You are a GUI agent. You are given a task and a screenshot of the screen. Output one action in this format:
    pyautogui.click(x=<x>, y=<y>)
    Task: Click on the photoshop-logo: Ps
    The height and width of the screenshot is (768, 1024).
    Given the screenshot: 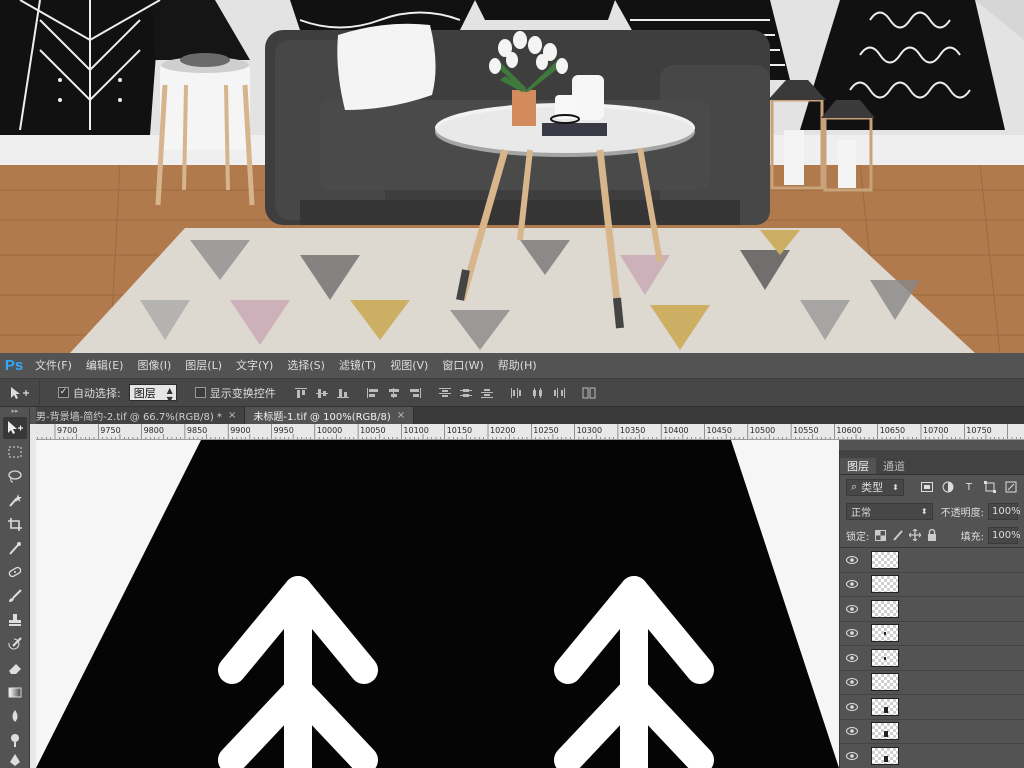 What is the action you would take?
    pyautogui.click(x=14, y=365)
    